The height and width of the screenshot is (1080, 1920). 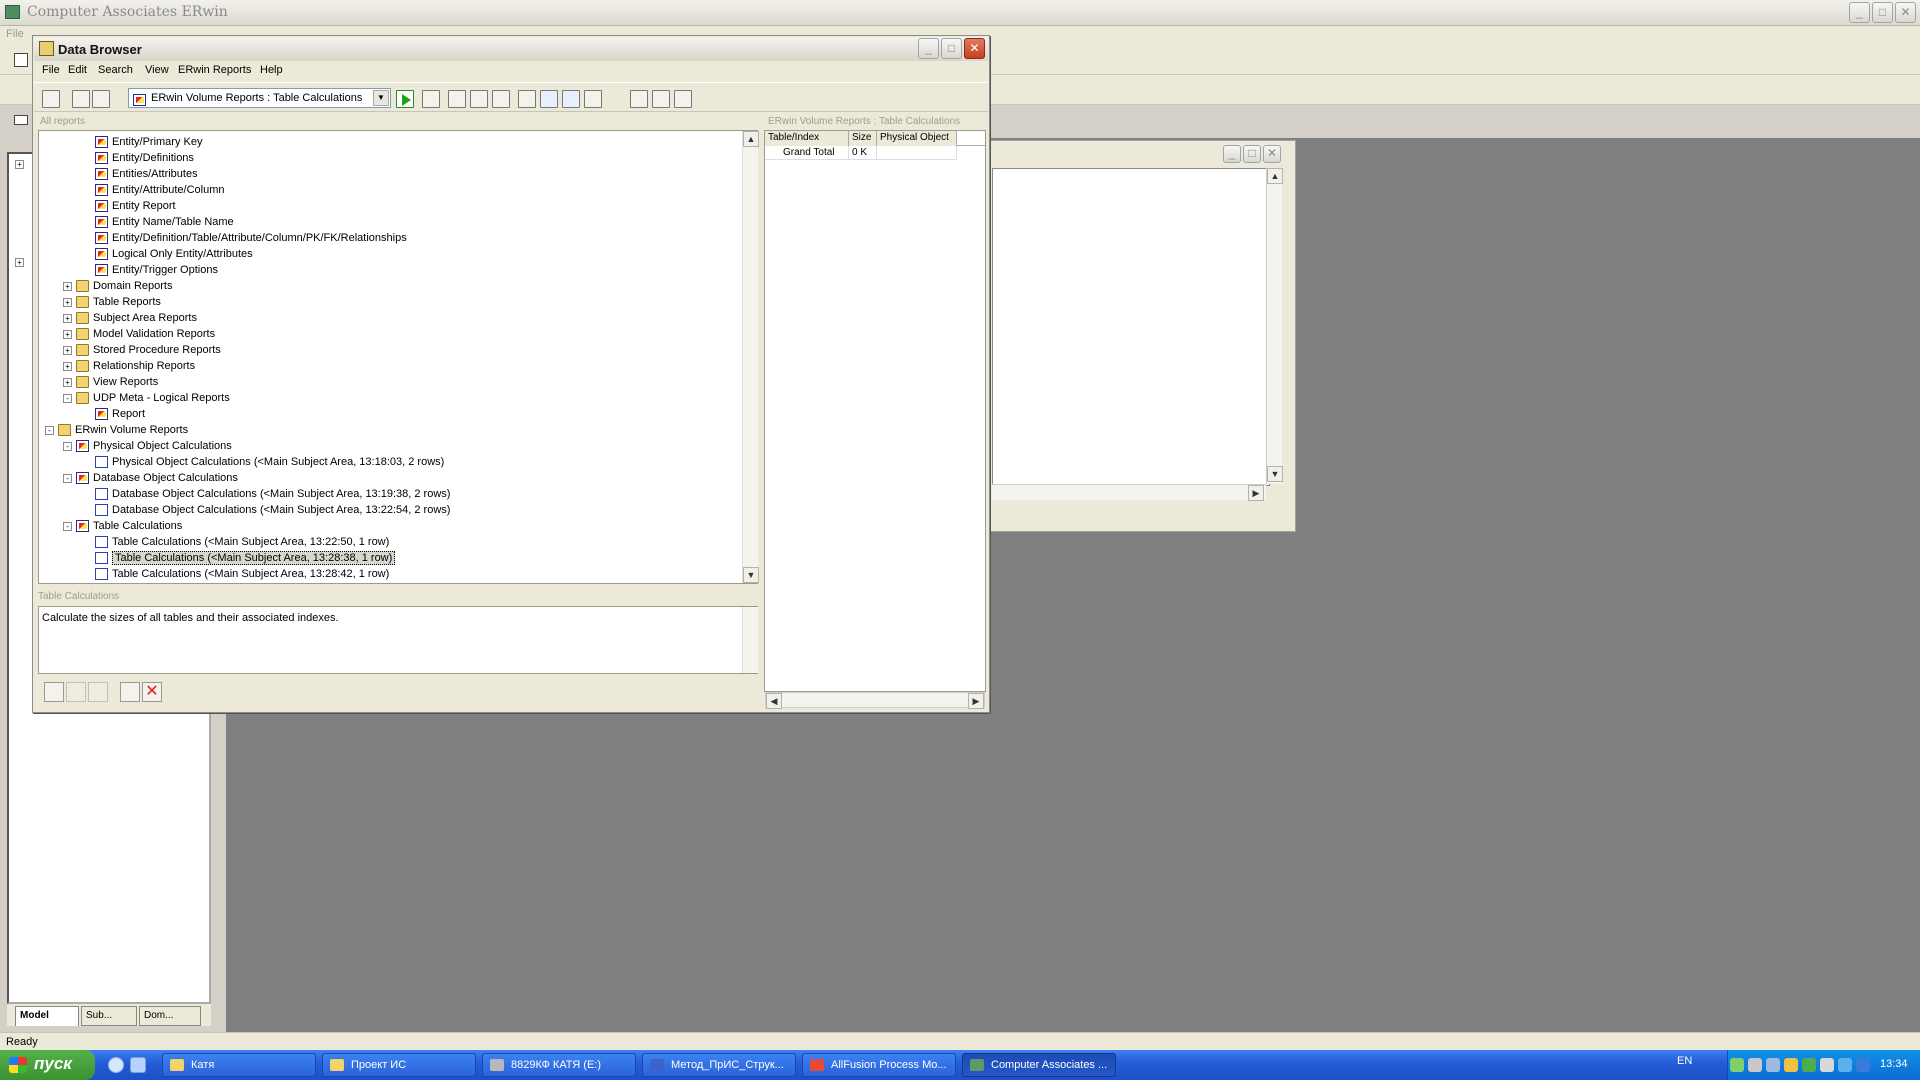 What do you see at coordinates (774, 701) in the screenshot?
I see `scroll-left-icon: ◀` at bounding box center [774, 701].